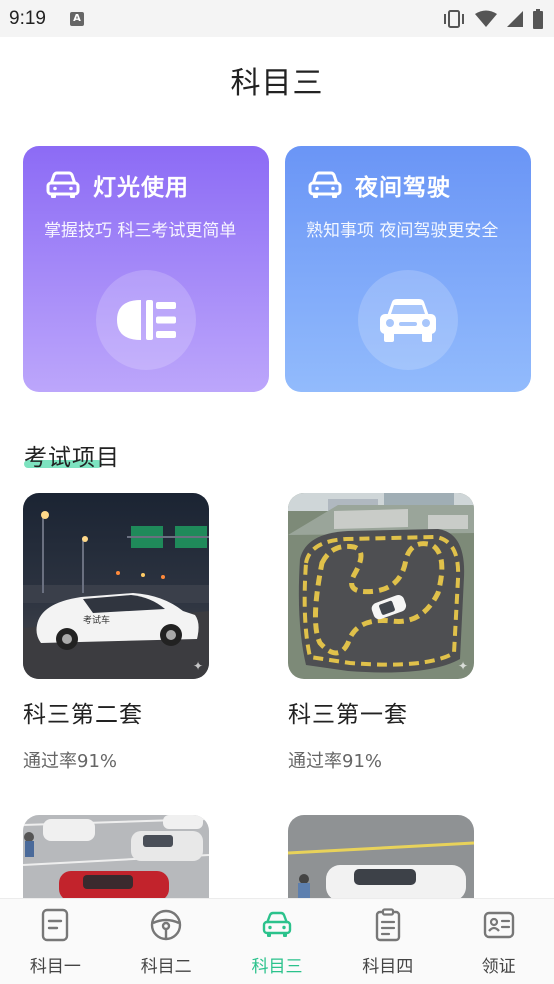  I want to click on headlight-icon, so click(146, 320).